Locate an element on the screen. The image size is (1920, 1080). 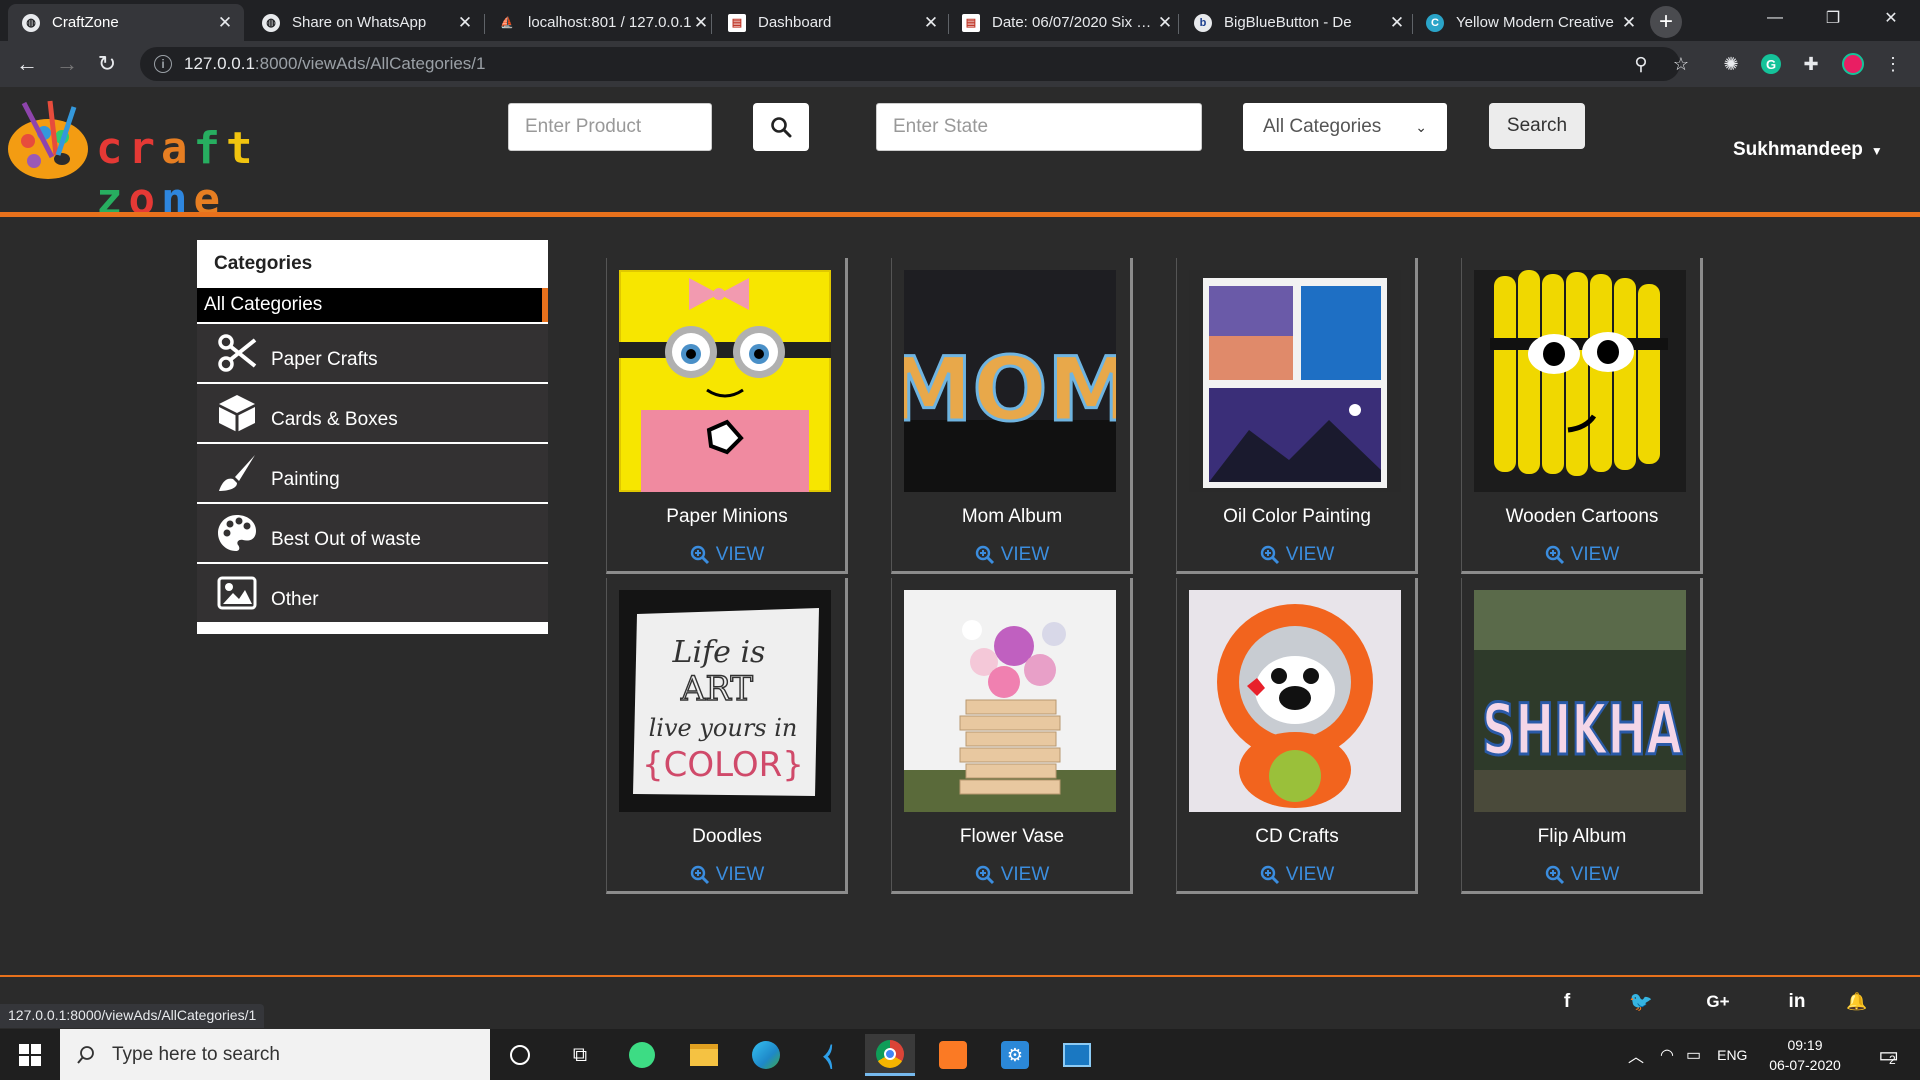
bookmark-star-icon: ☆ is located at coordinates (1681, 64).